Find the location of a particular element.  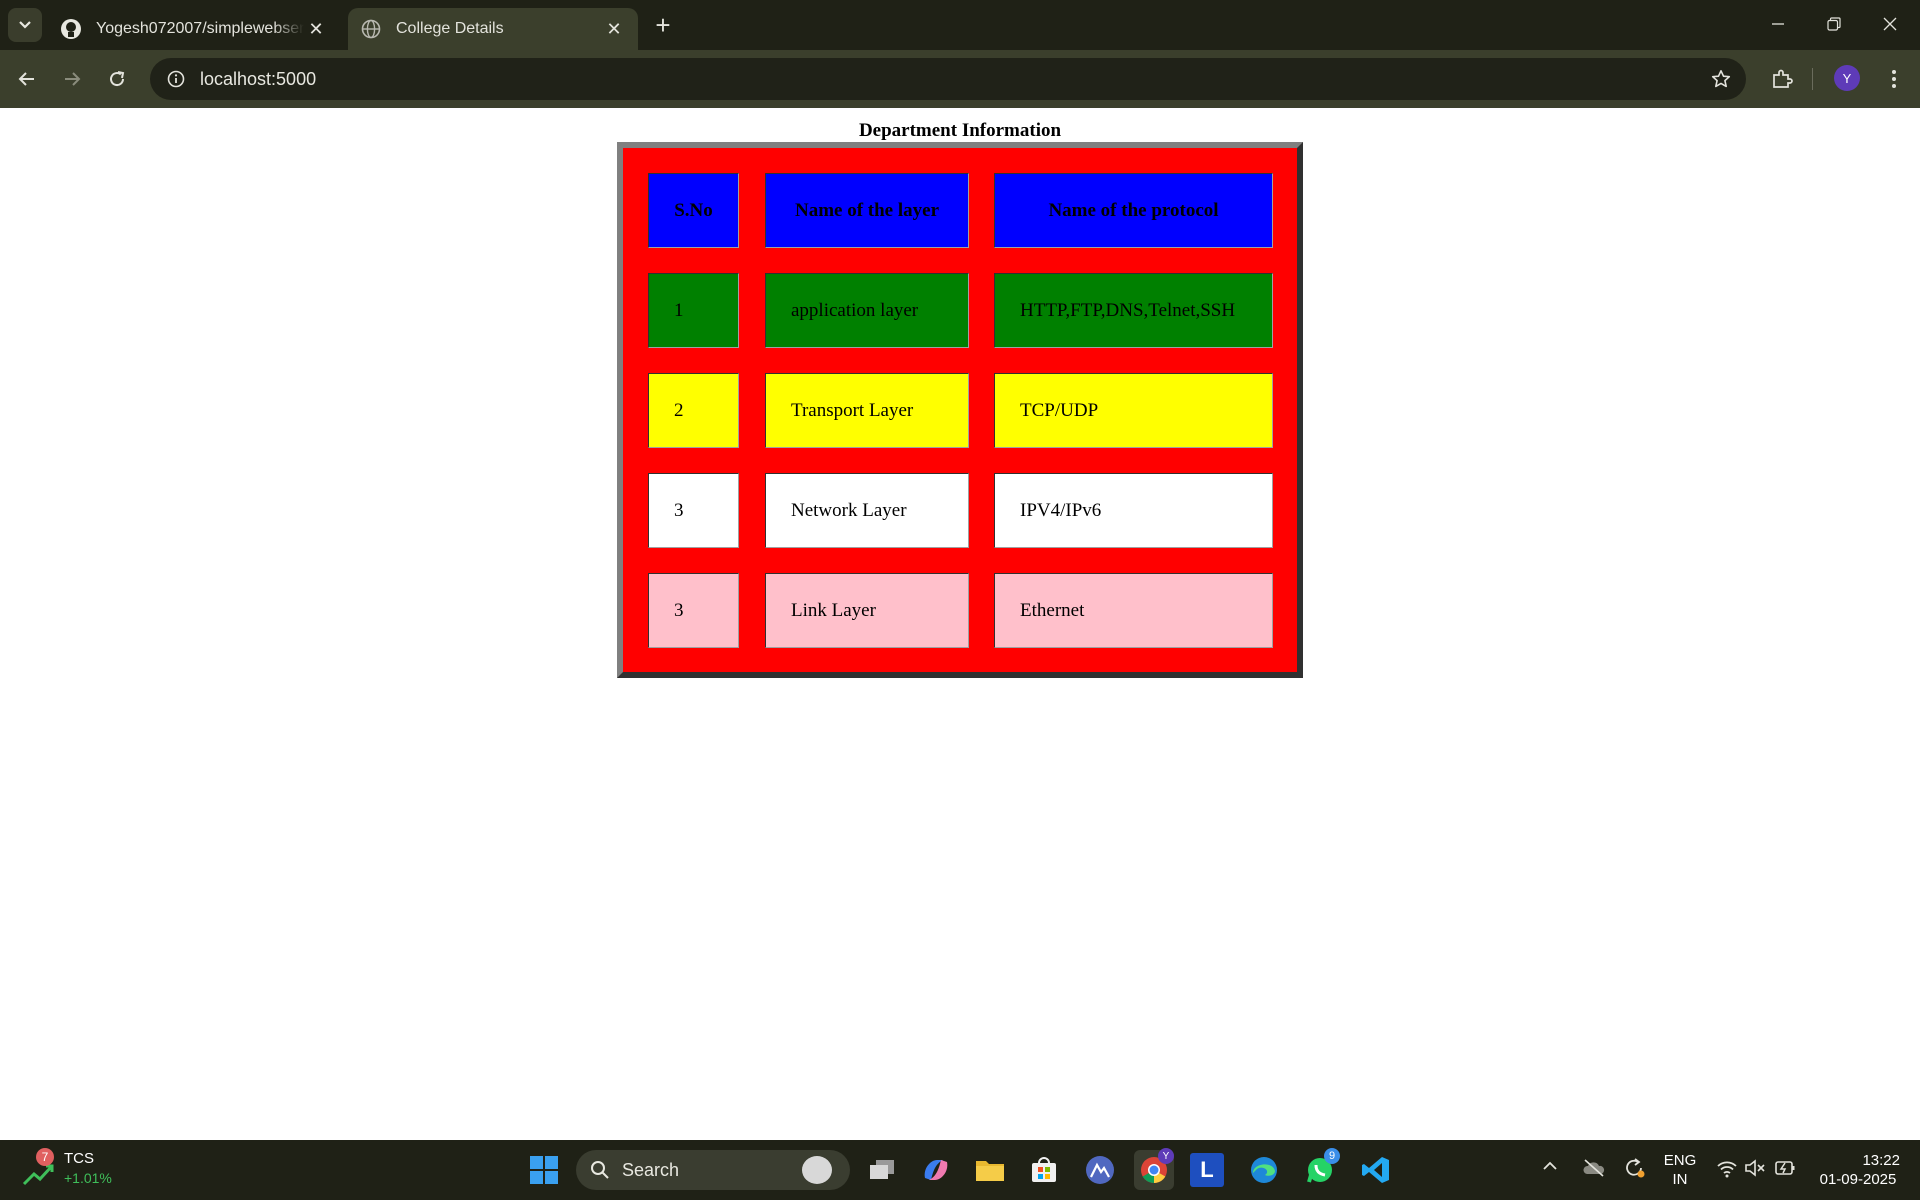

clock-date: 01-09-2025 is located at coordinates (1858, 1179).